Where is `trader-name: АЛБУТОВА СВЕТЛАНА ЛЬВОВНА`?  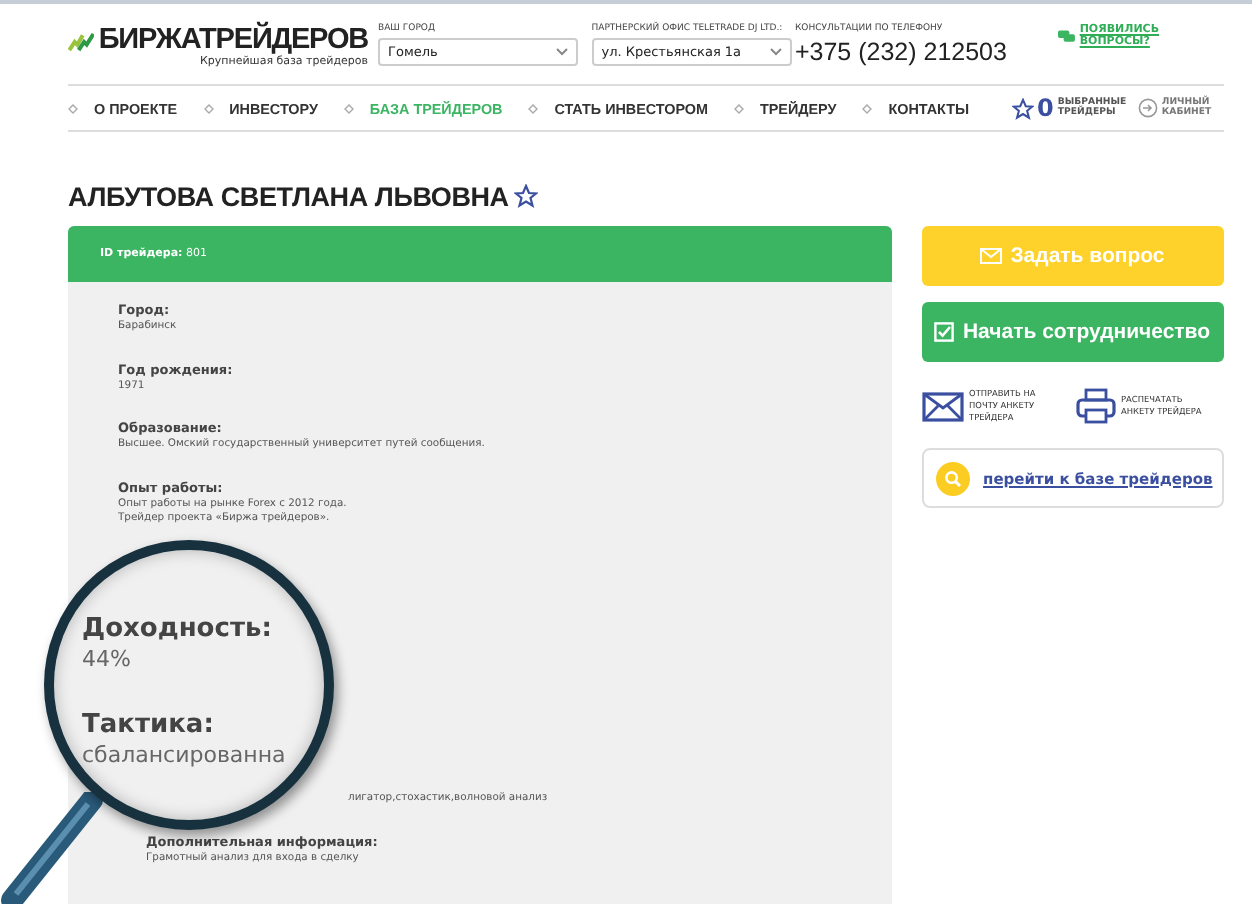
trader-name: АЛБУТОВА СВЕТЛАНА ЛЬВОВНА is located at coordinates (288, 196).